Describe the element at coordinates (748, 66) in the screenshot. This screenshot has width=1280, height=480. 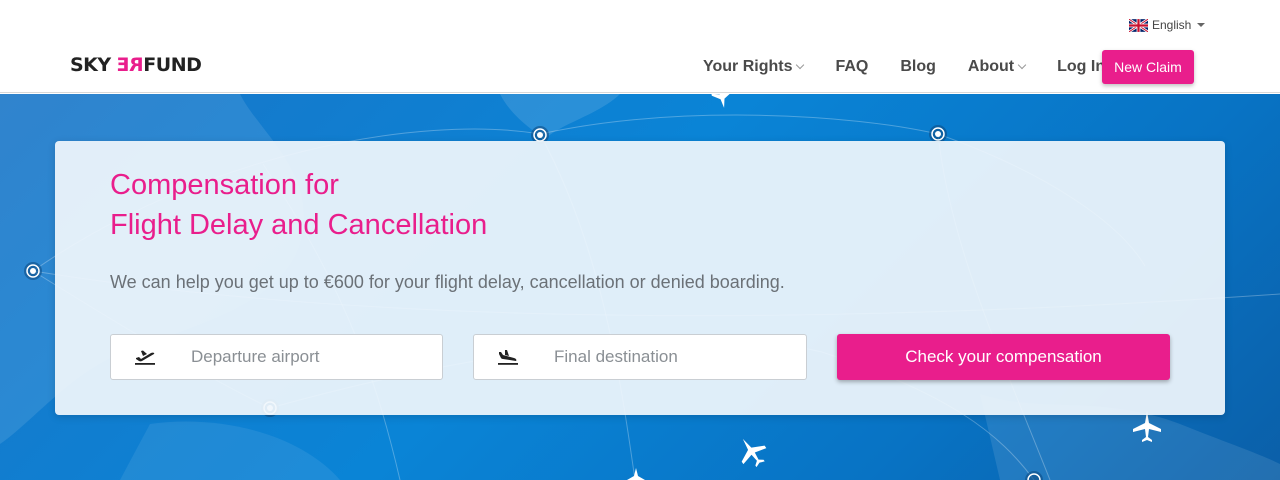
I see `nav-your-rights-label: Your Rights` at that location.